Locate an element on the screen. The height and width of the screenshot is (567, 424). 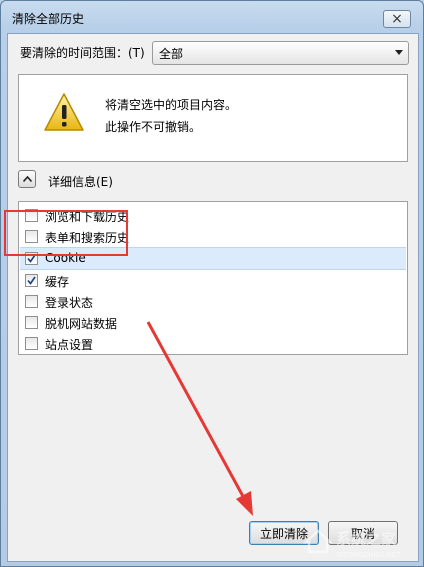
list-item-cache: 缓存 is located at coordinates (213, 280).